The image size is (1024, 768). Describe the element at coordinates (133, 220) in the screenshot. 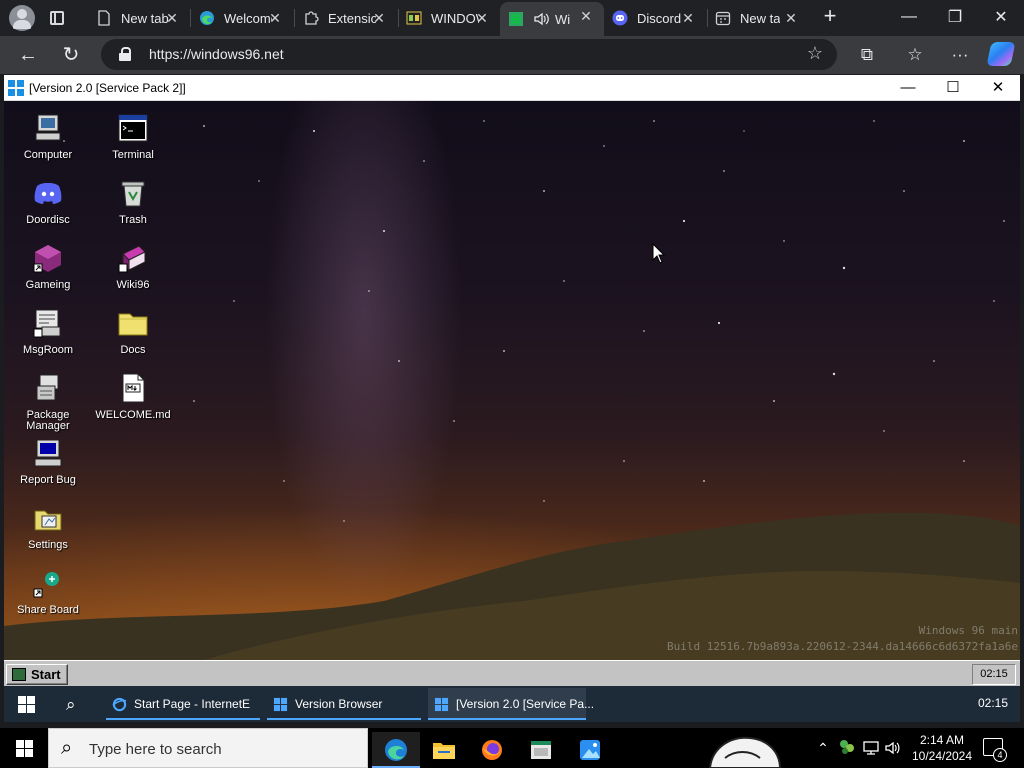

I see `icon-label: Trash` at that location.